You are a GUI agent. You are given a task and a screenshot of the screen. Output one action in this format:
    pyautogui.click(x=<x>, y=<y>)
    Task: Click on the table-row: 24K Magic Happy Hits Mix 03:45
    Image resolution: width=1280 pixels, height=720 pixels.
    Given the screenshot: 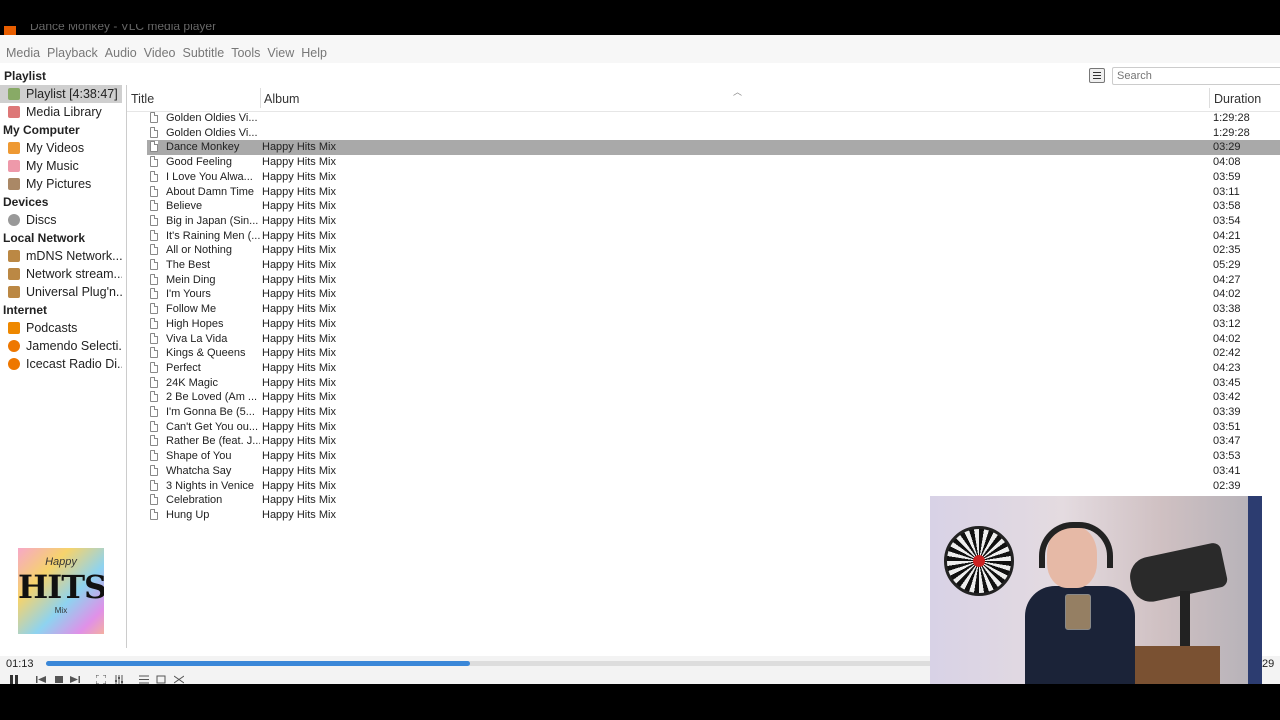 What is the action you would take?
    pyautogui.click(x=713, y=383)
    